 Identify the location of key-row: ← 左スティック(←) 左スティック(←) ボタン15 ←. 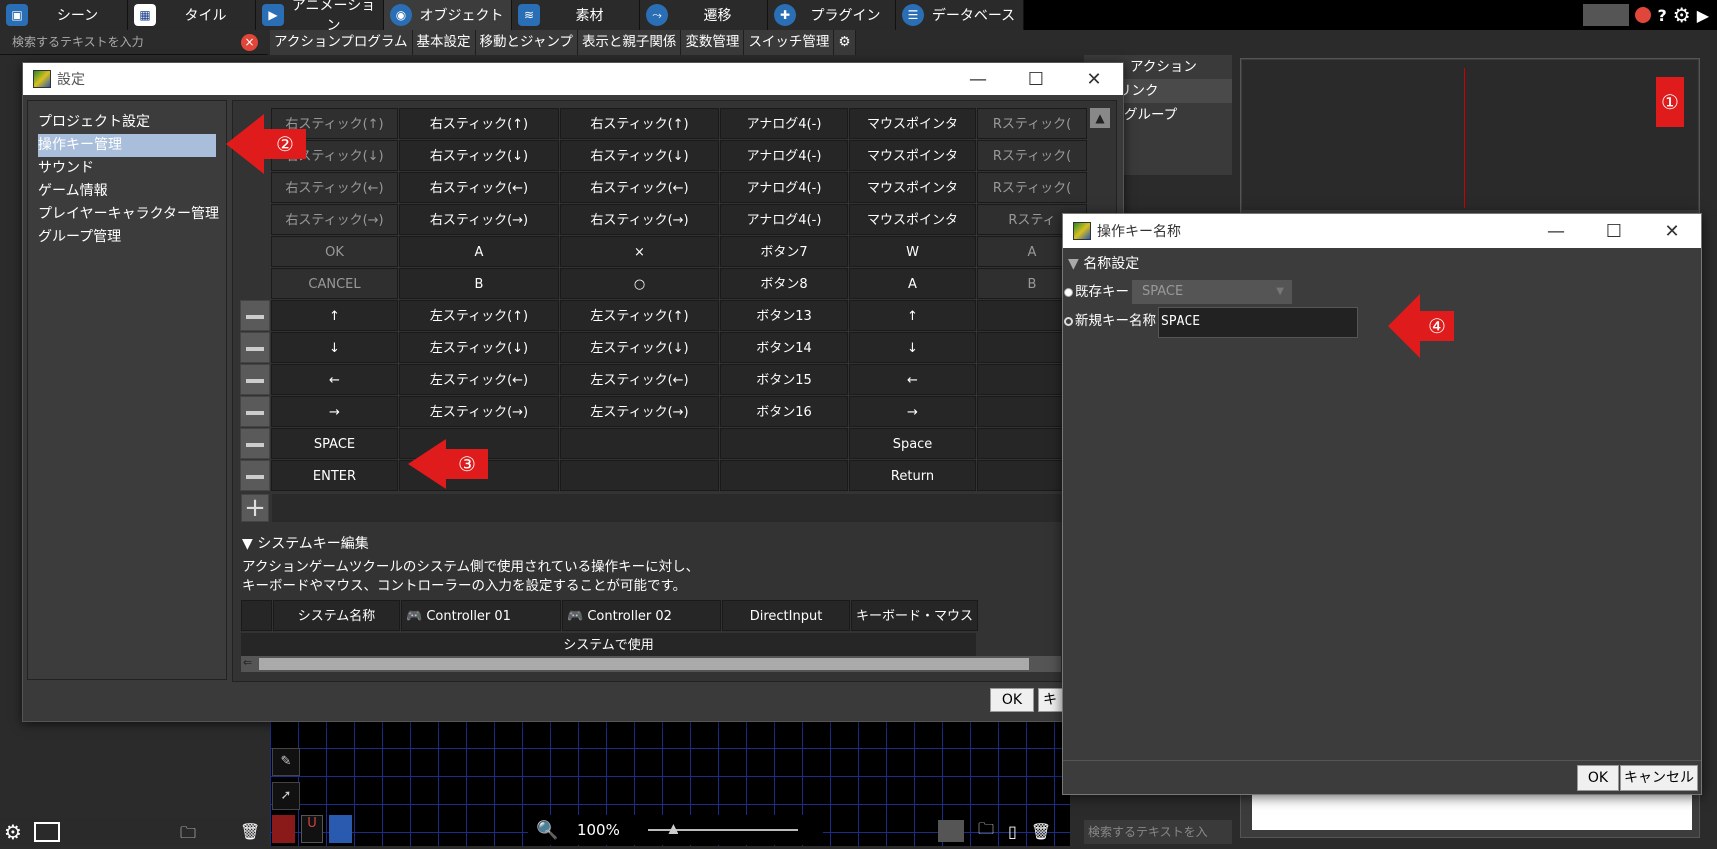
(664, 380).